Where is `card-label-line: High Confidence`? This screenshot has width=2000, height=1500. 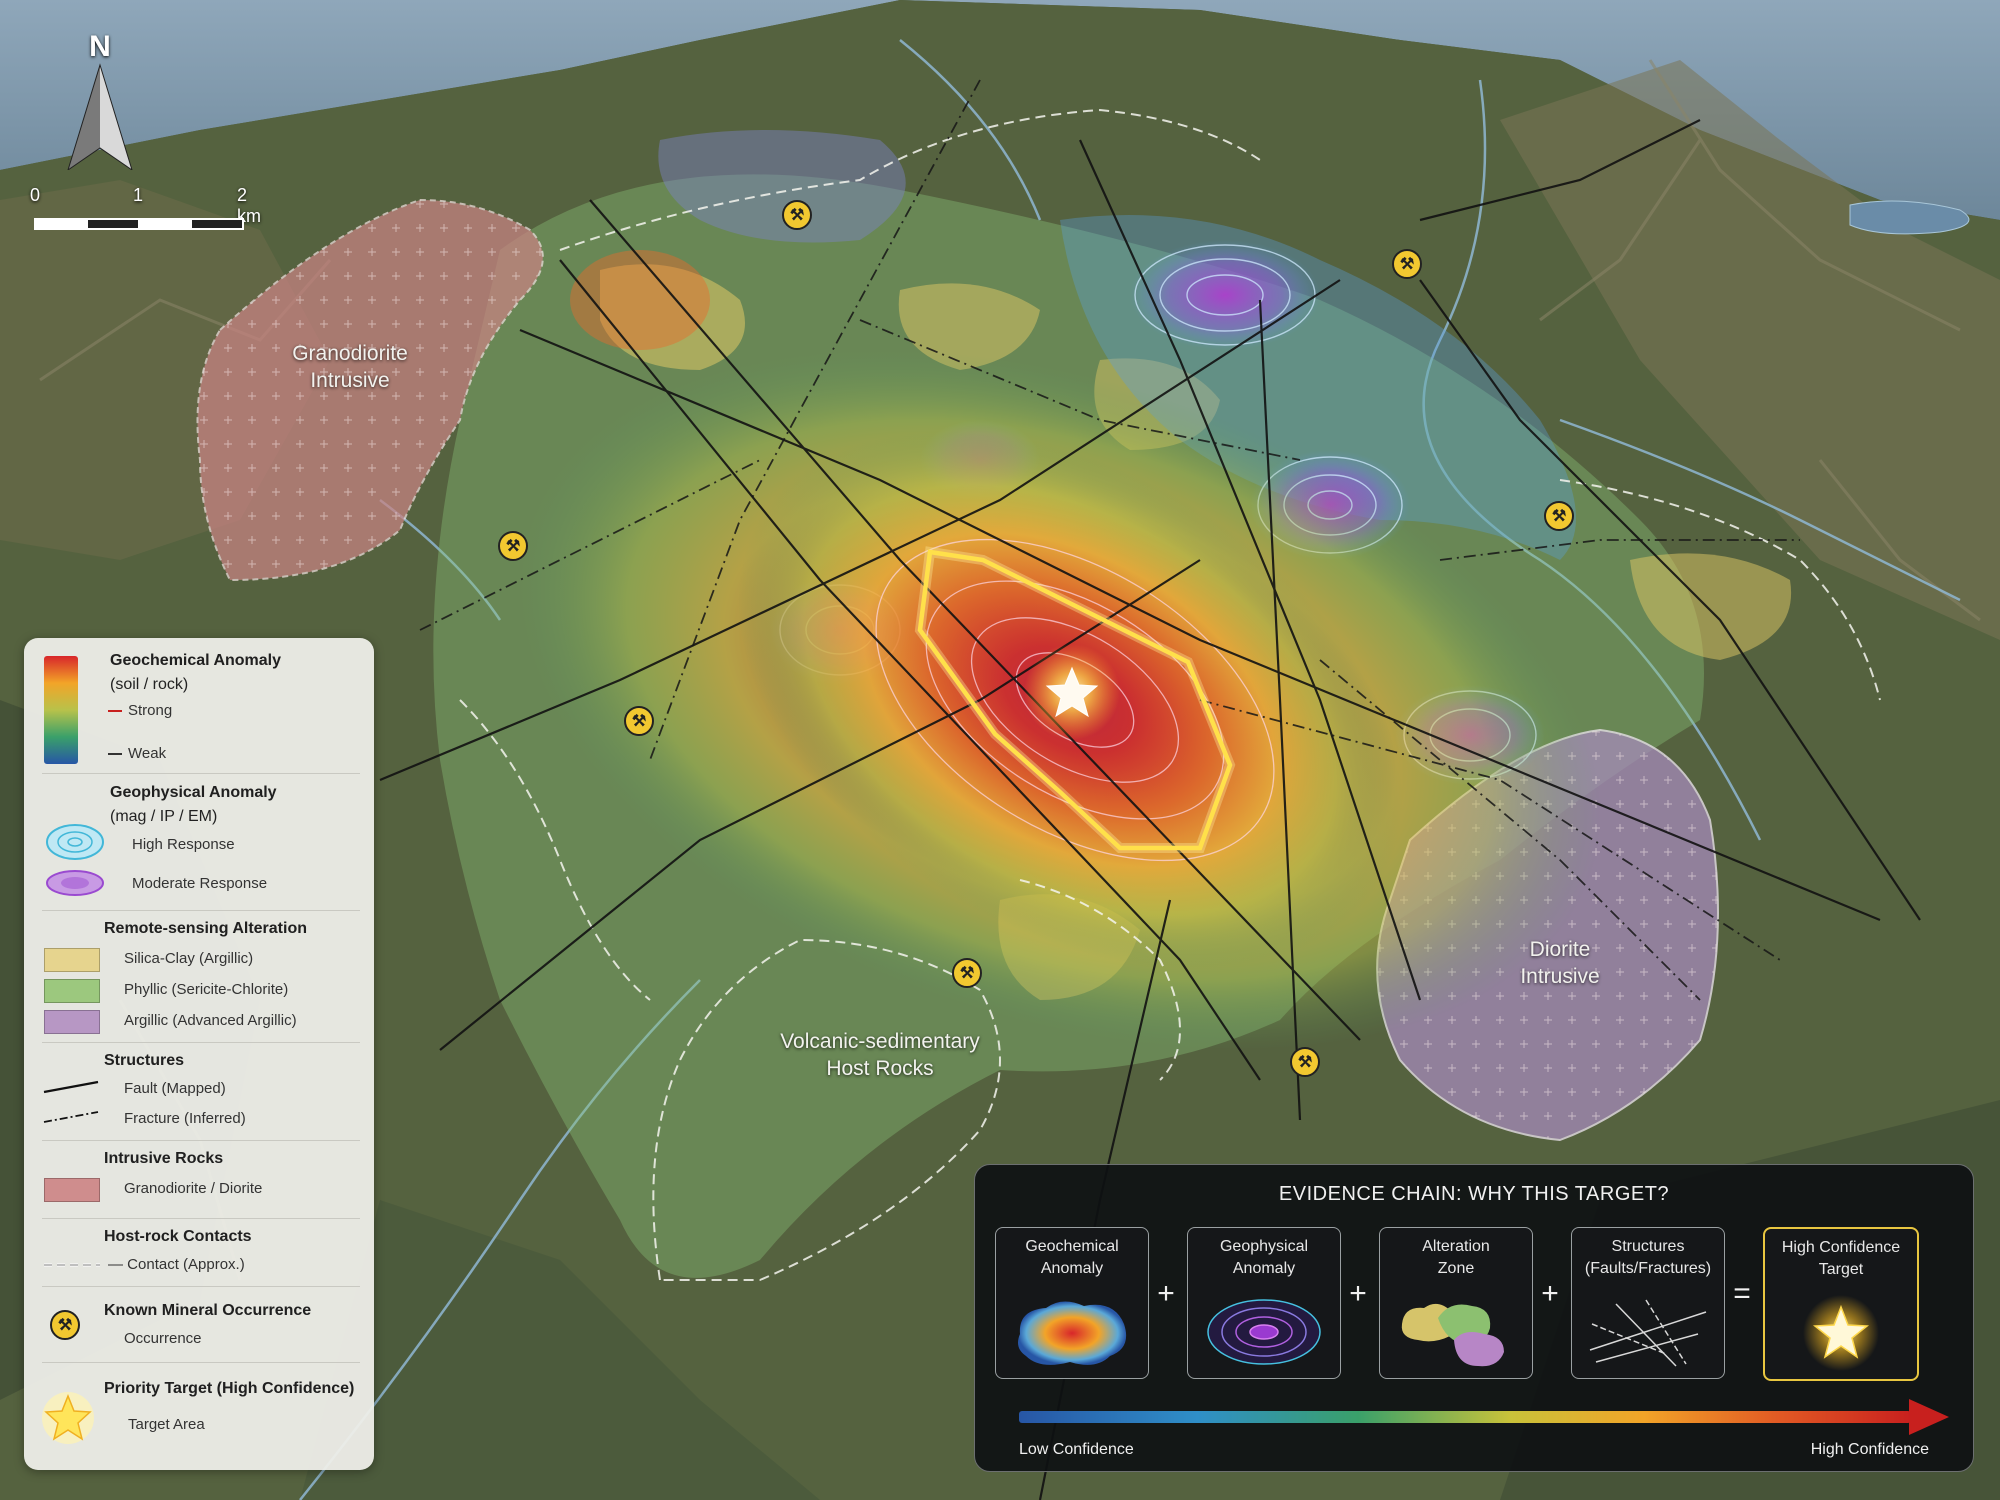 card-label-line: High Confidence is located at coordinates (1841, 1247).